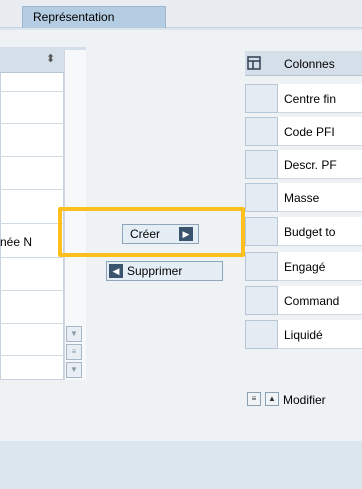 The image size is (362, 489). I want to click on scroll-bottom-icon: ▼, so click(74, 370).